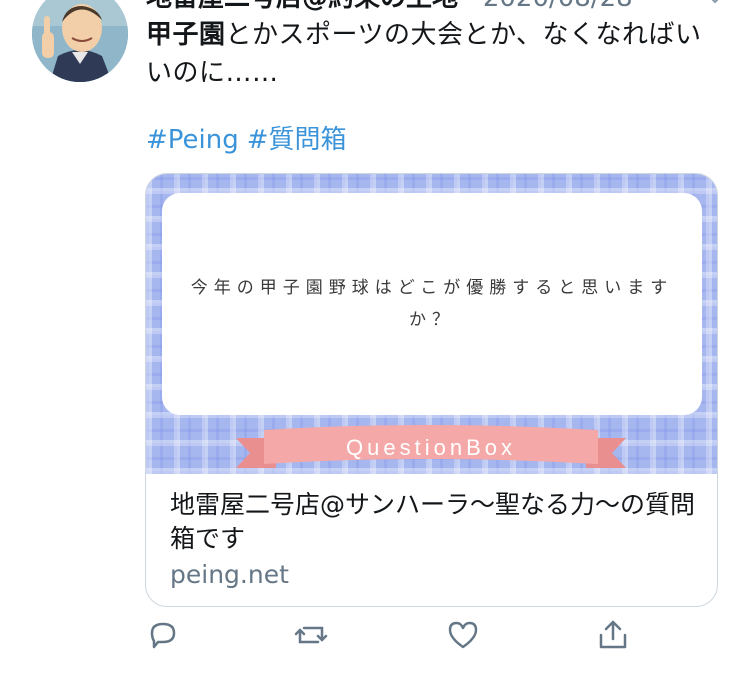 The image size is (750, 674). I want to click on chevron-down-icon, so click(715, 3).